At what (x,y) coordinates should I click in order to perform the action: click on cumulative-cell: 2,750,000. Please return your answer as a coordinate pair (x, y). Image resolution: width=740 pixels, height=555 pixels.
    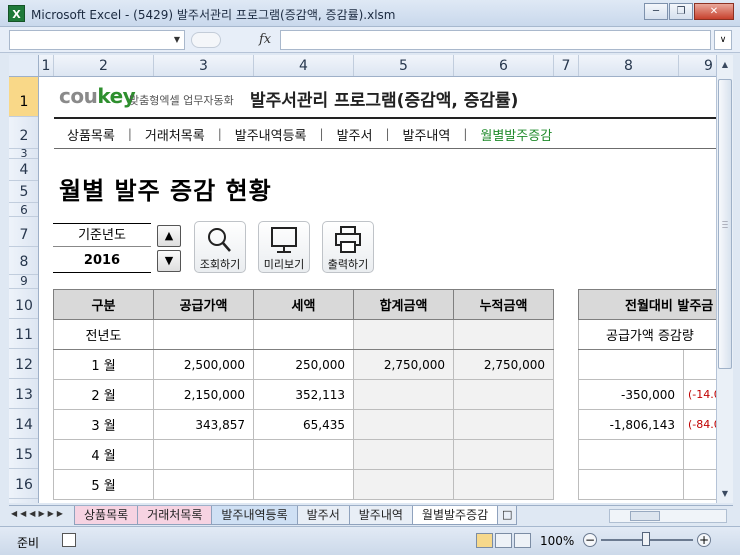
    Looking at the image, I should click on (503, 364).